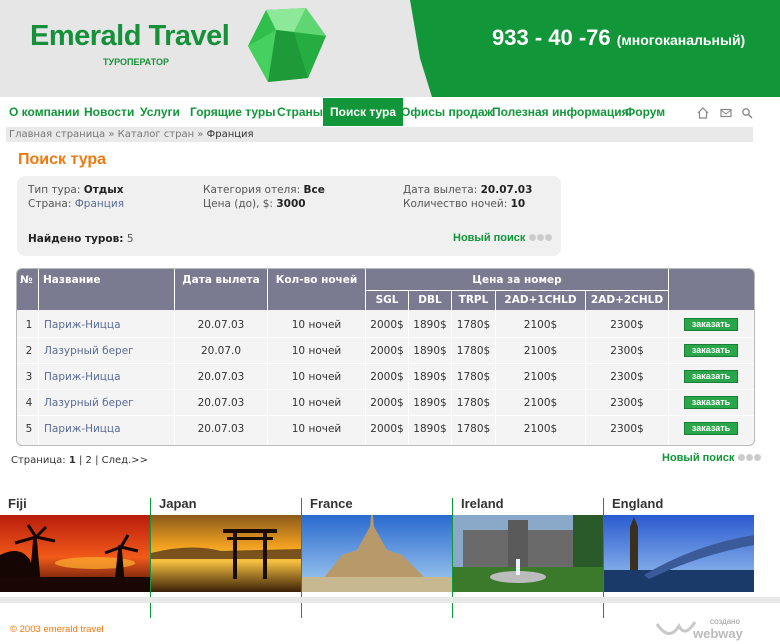  I want to click on japan-photo, so click(226, 553).